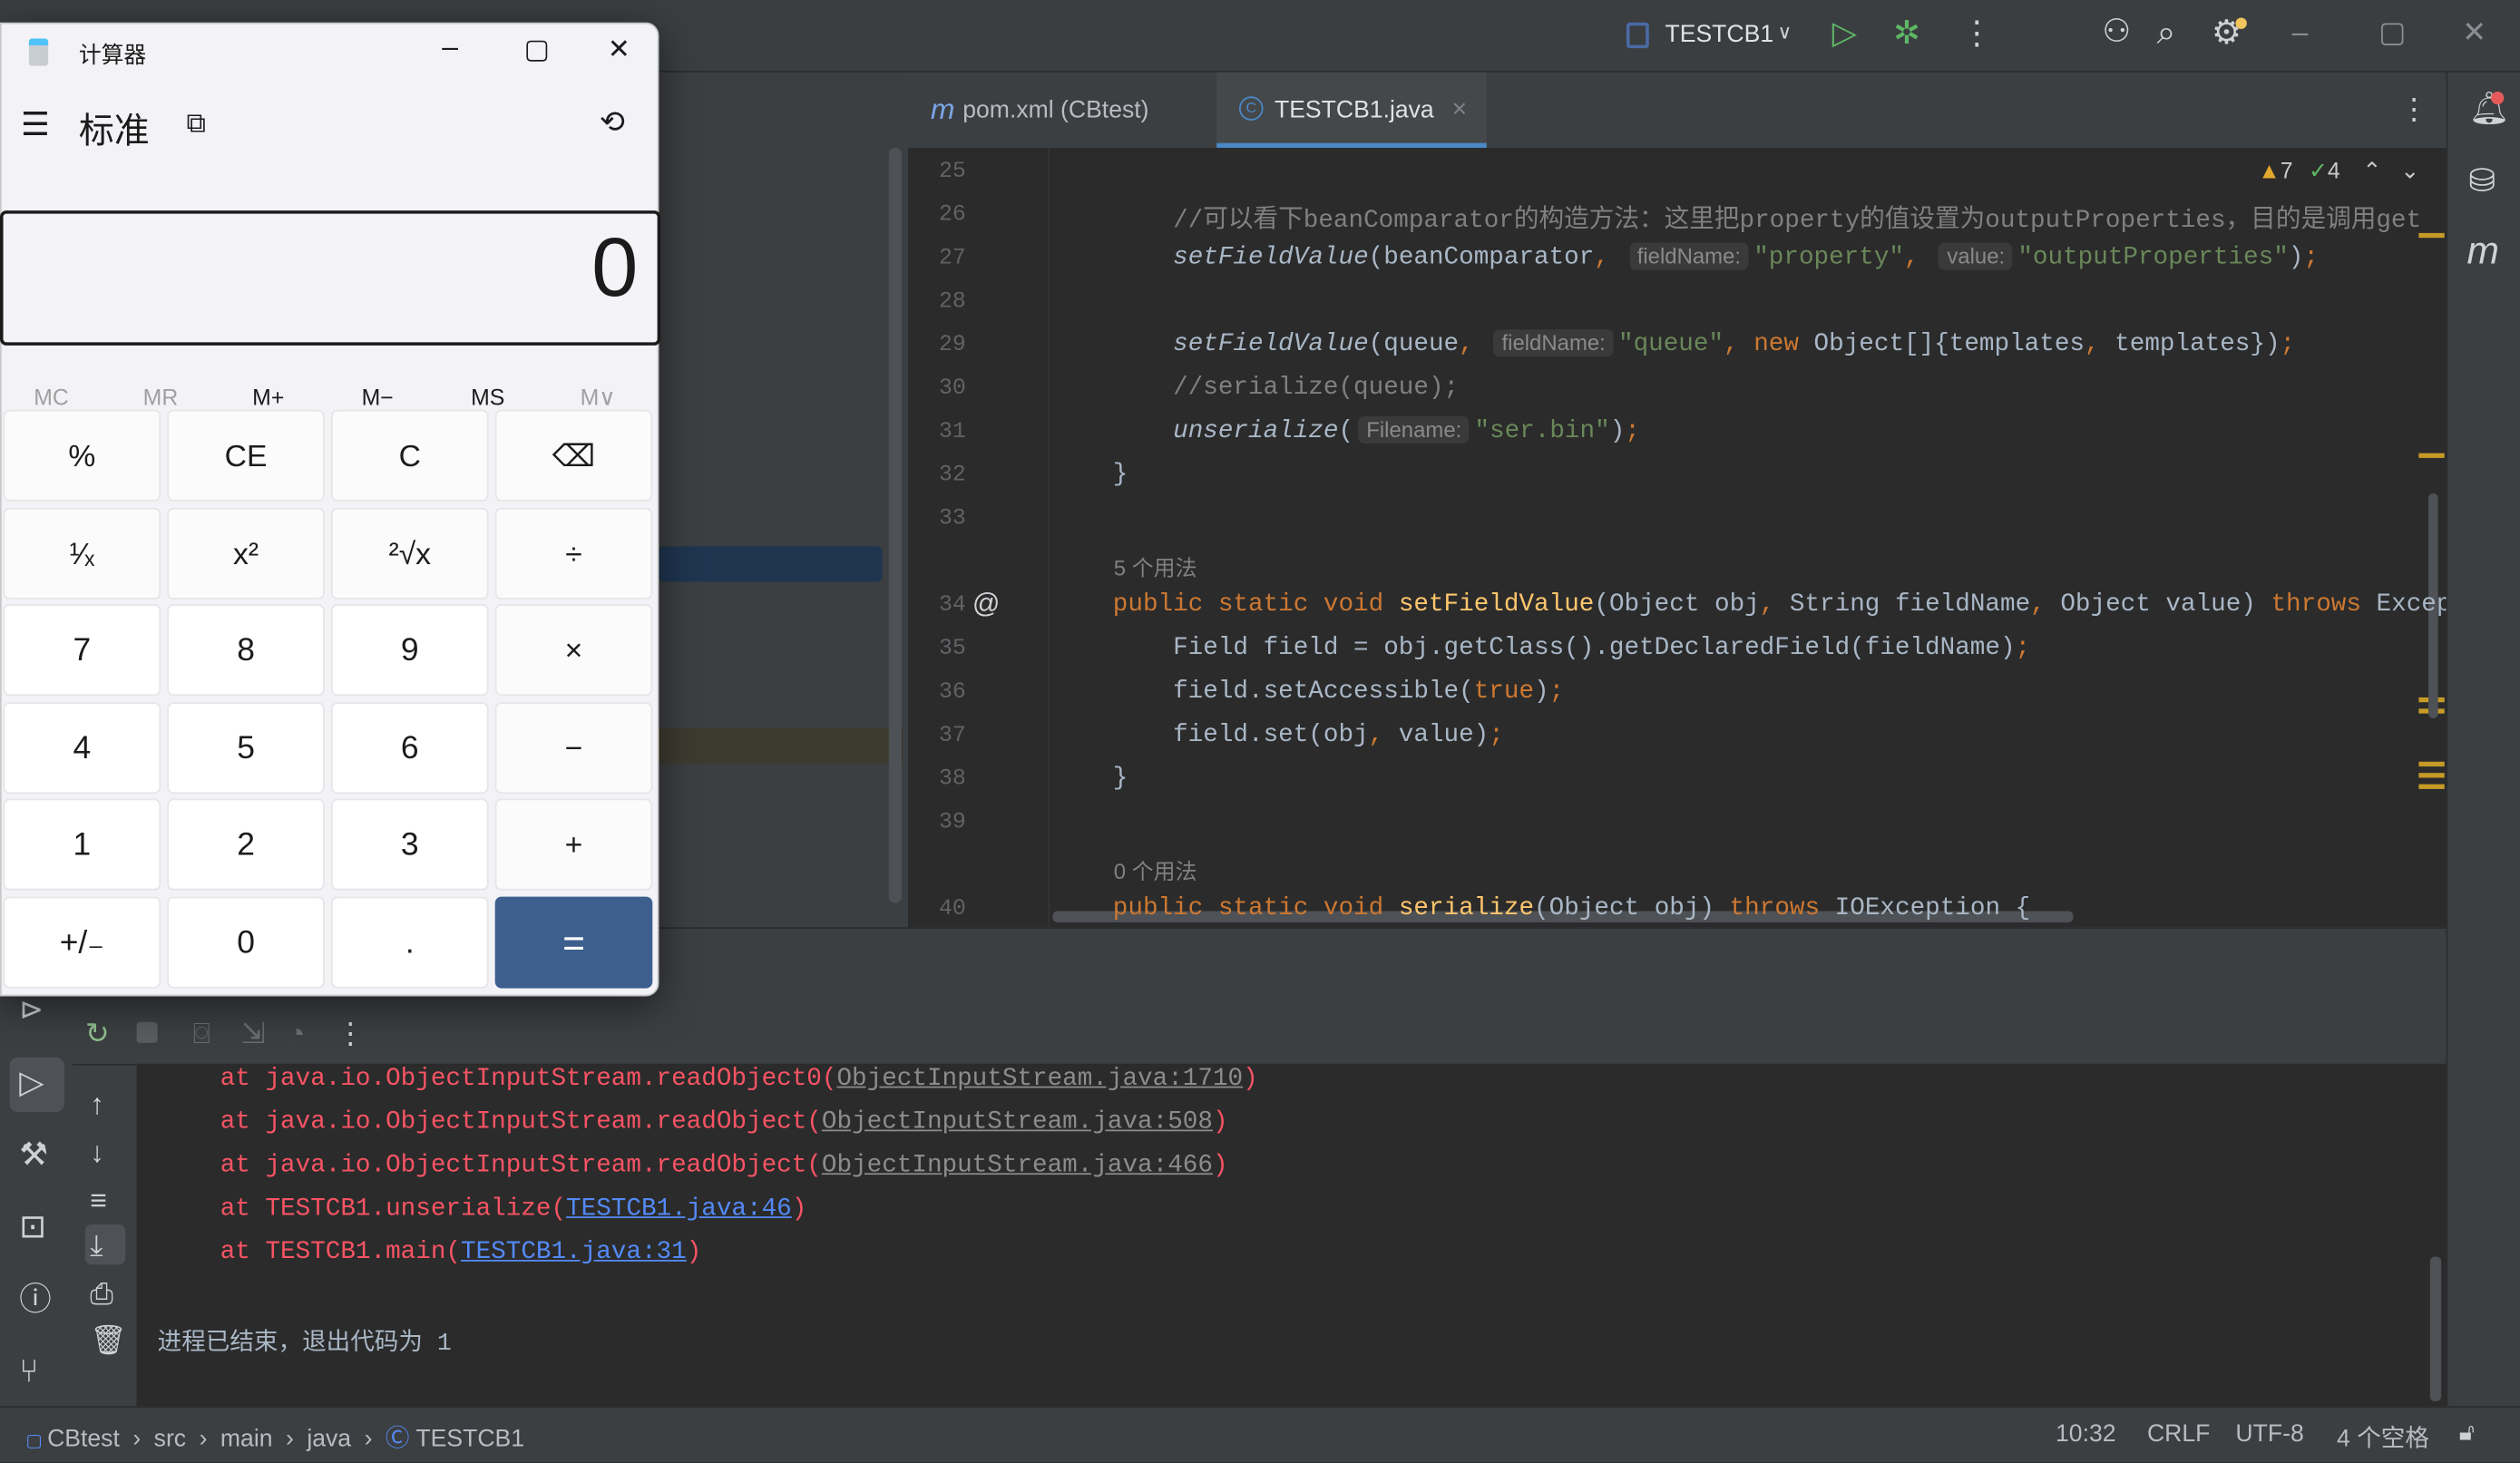  Describe the element at coordinates (409, 844) in the screenshot. I see `calc-key: 3` at that location.